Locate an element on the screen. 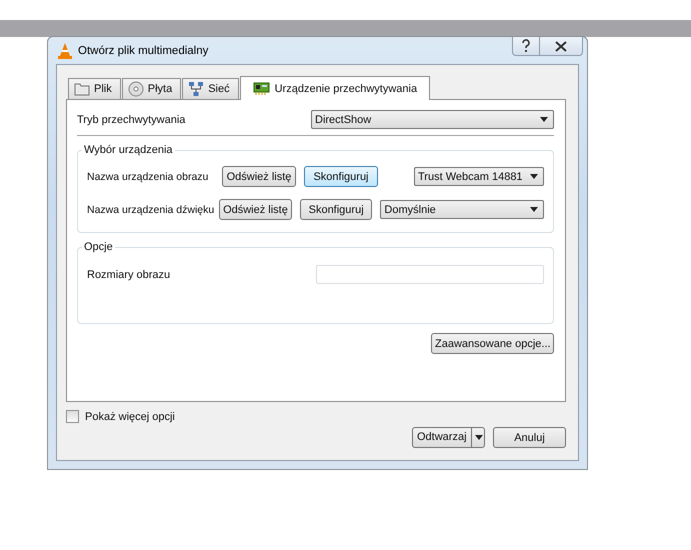 The image size is (691, 550). traffic-cone-icon is located at coordinates (65, 50).